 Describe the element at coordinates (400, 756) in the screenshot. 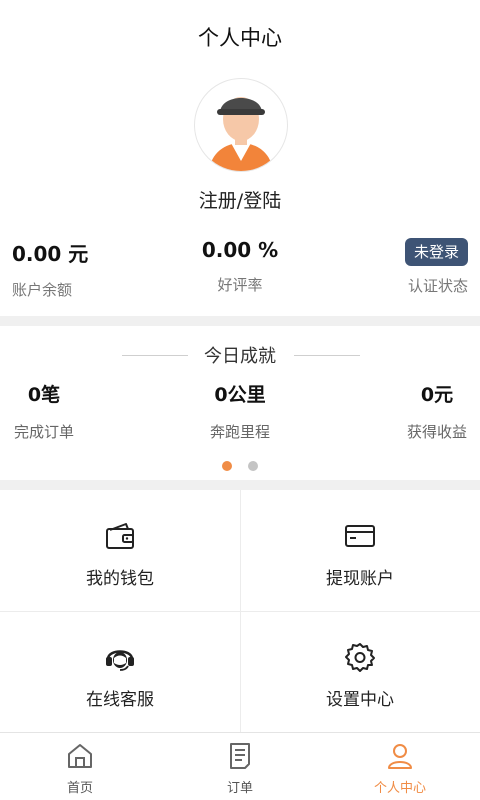

I see `user-icon` at that location.